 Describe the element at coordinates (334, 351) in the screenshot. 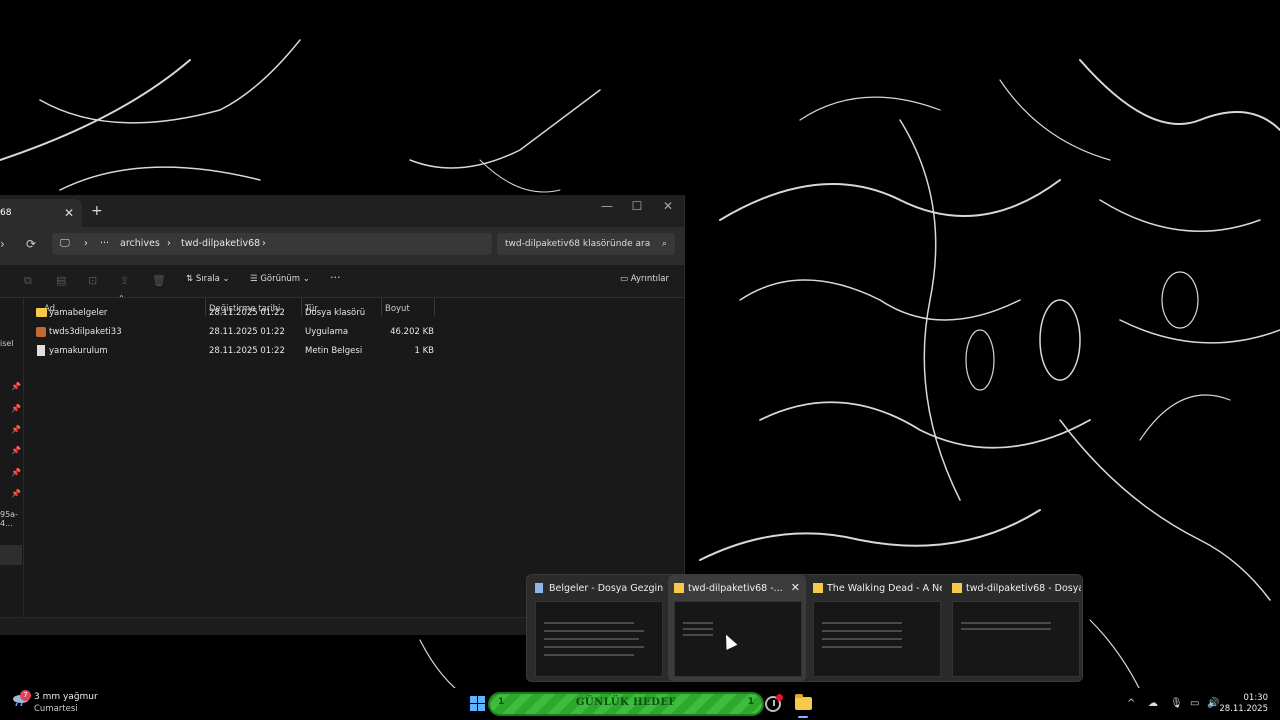

I see `file-type: Metin Belgesi` at that location.